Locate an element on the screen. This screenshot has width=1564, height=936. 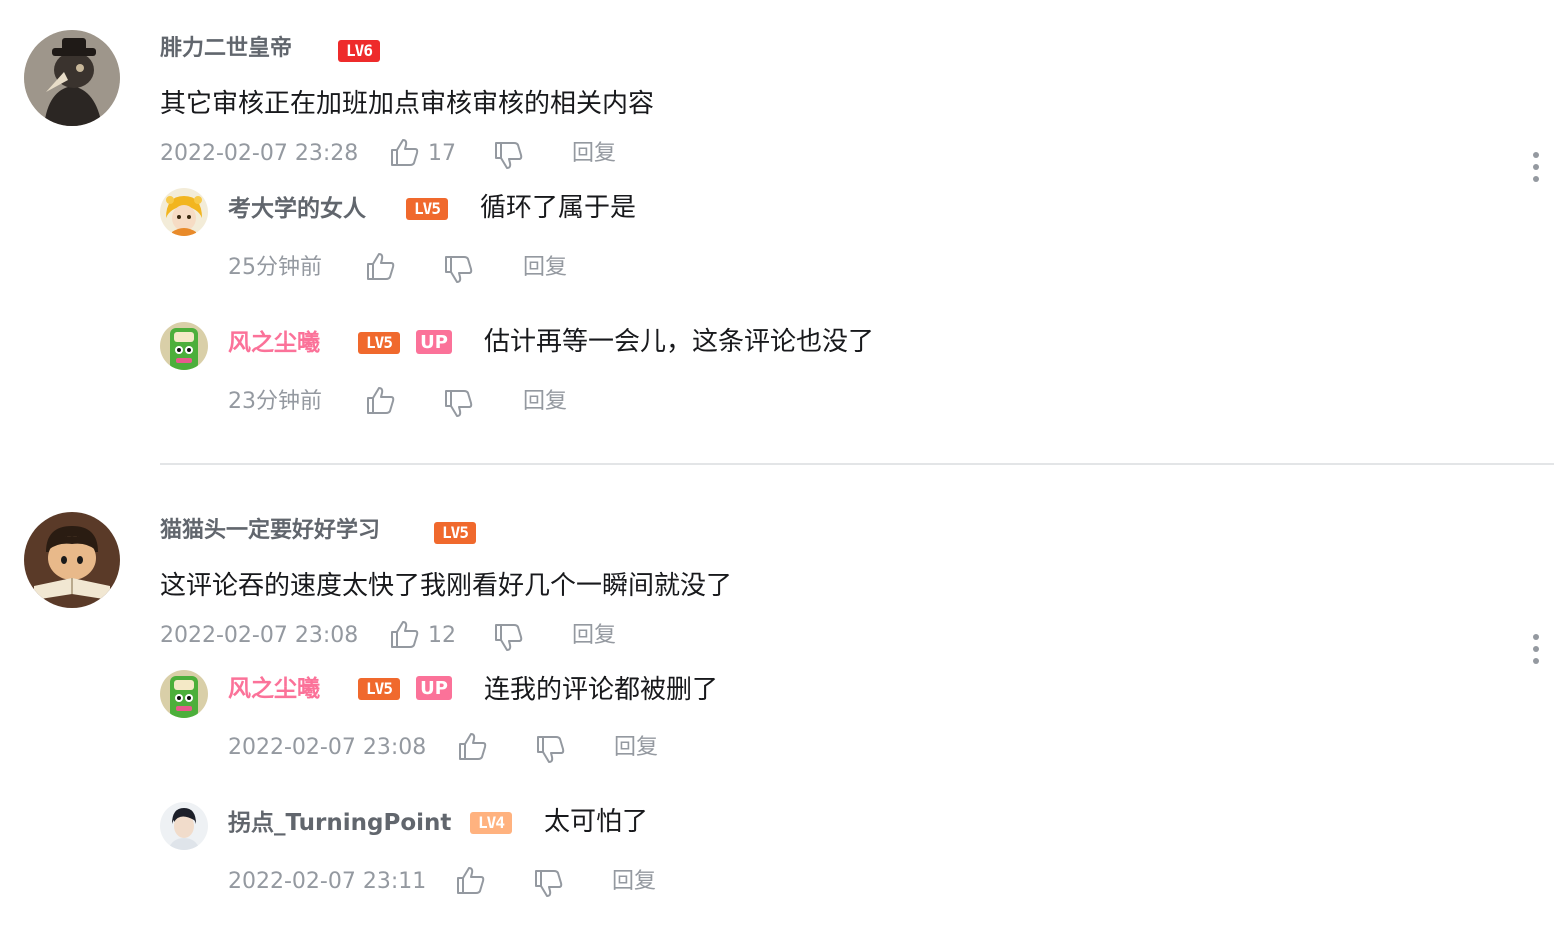
username: 腓力二世皇帝 is located at coordinates (226, 49).